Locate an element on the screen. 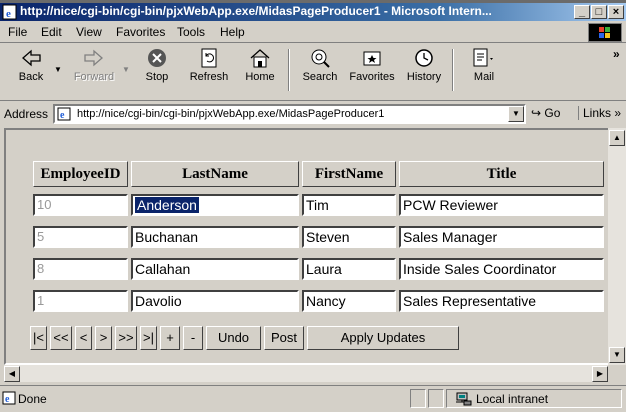  first-record-button: |< is located at coordinates (38, 338).